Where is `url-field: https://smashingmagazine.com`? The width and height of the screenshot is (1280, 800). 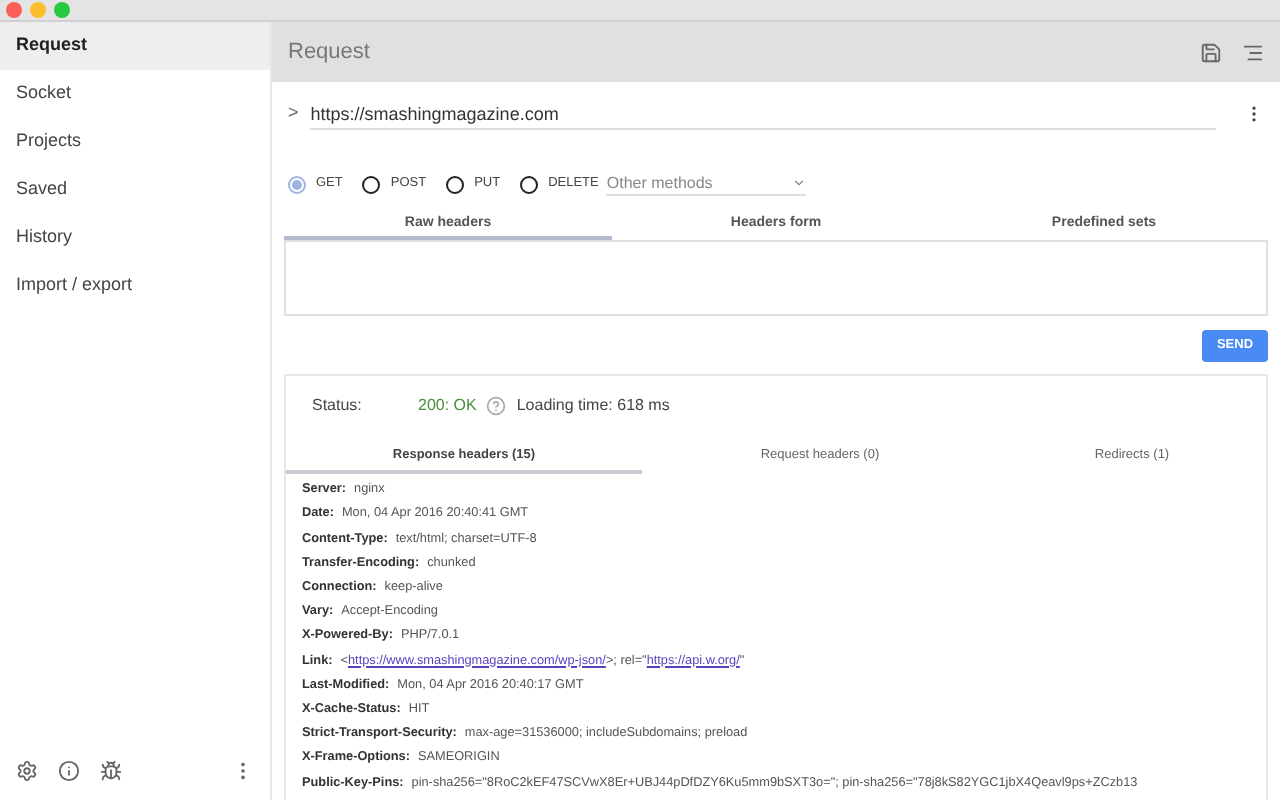
url-field: https://smashingmagazine.com is located at coordinates (763, 114).